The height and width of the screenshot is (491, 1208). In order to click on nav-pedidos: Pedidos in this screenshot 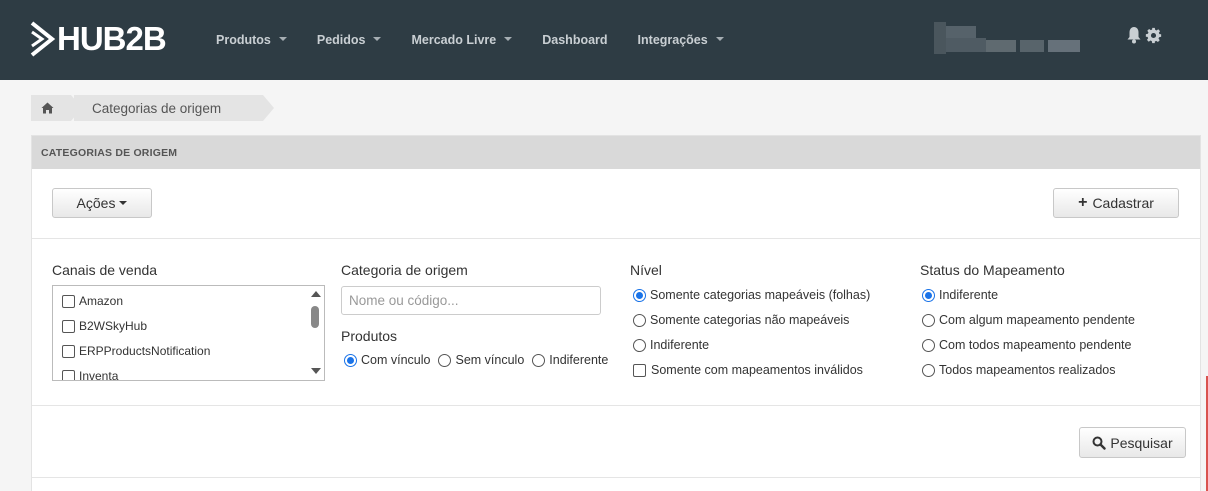, I will do `click(349, 40)`.